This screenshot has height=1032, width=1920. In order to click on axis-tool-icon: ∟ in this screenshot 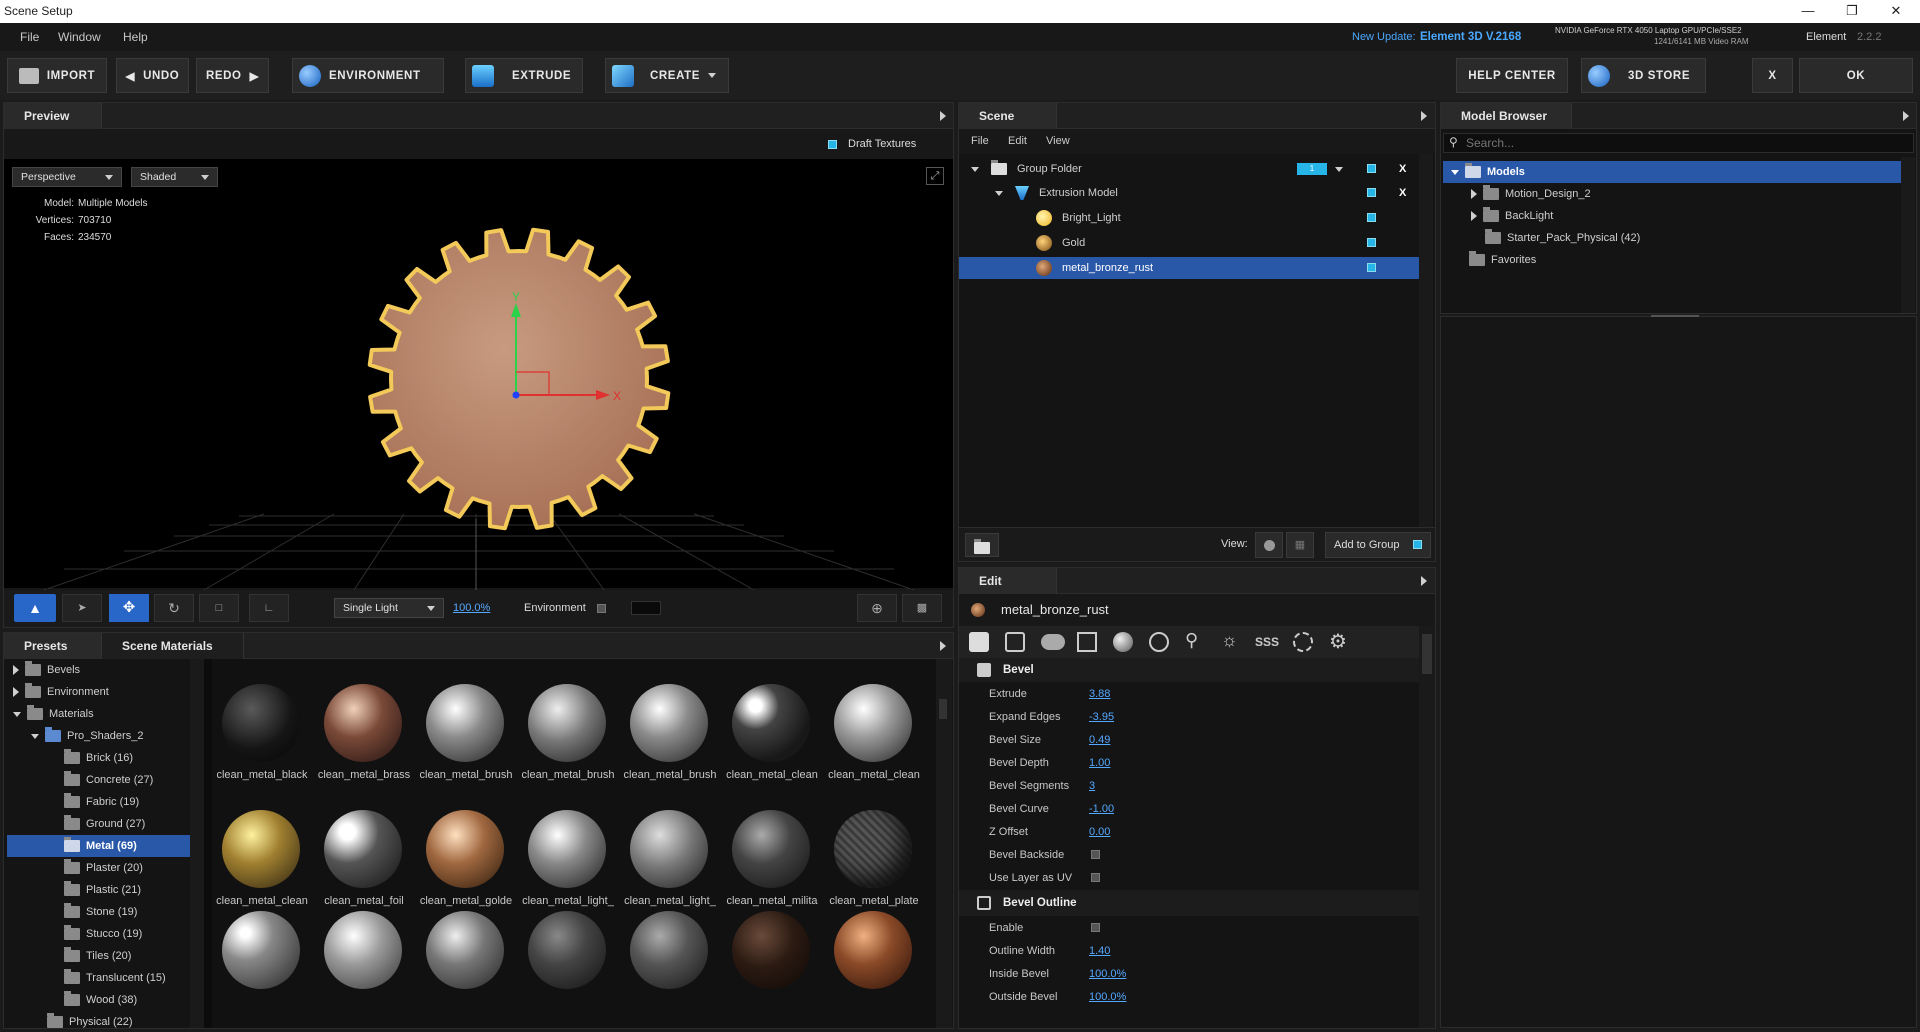, I will do `click(269, 608)`.